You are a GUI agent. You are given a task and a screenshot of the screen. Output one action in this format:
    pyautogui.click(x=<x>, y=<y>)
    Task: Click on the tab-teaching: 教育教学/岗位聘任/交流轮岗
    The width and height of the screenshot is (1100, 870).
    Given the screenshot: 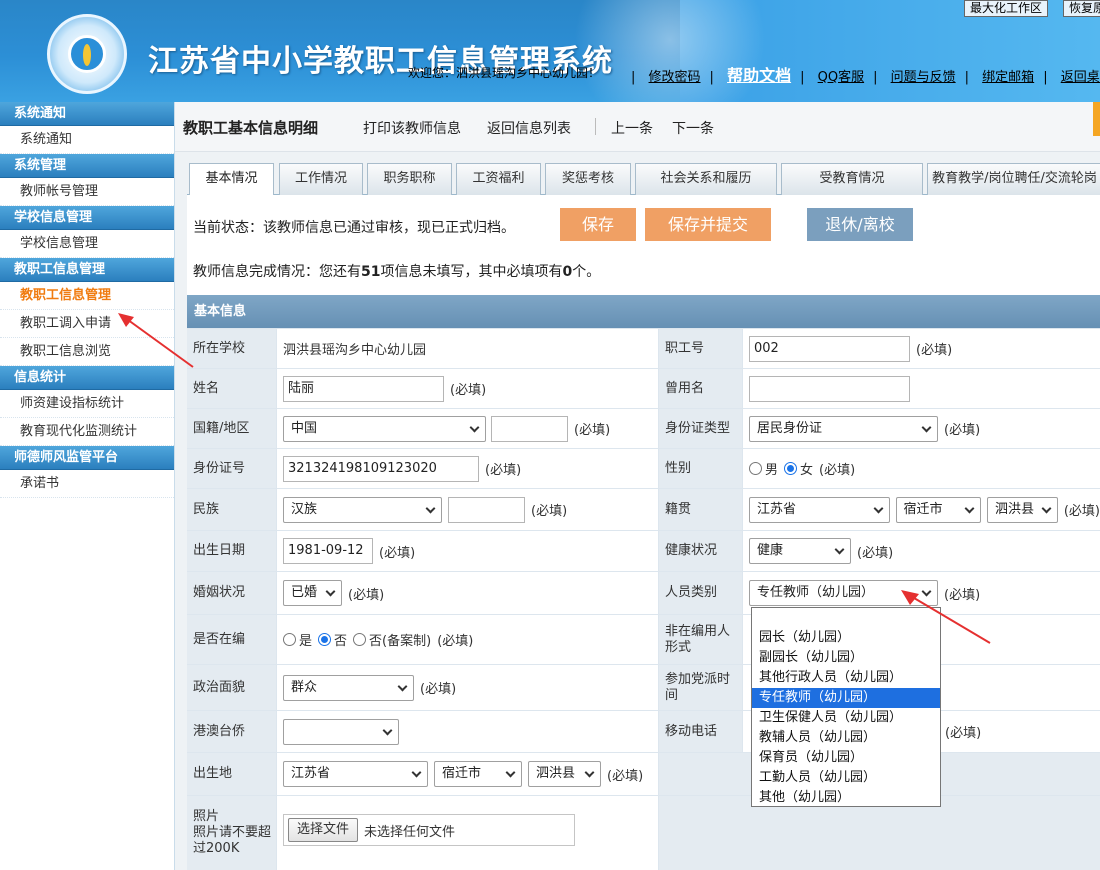 What is the action you would take?
    pyautogui.click(x=1013, y=179)
    